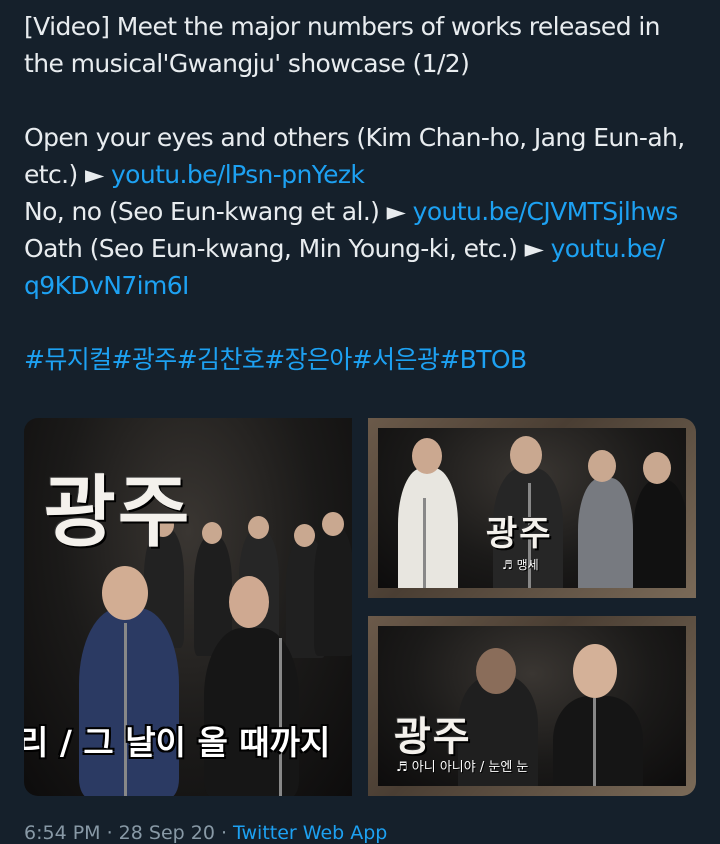 The height and width of the screenshot is (844, 720). Describe the element at coordinates (247, 63) in the screenshot. I see `tweet-line: the musical'Gwangju' showcase (1/2)` at that location.